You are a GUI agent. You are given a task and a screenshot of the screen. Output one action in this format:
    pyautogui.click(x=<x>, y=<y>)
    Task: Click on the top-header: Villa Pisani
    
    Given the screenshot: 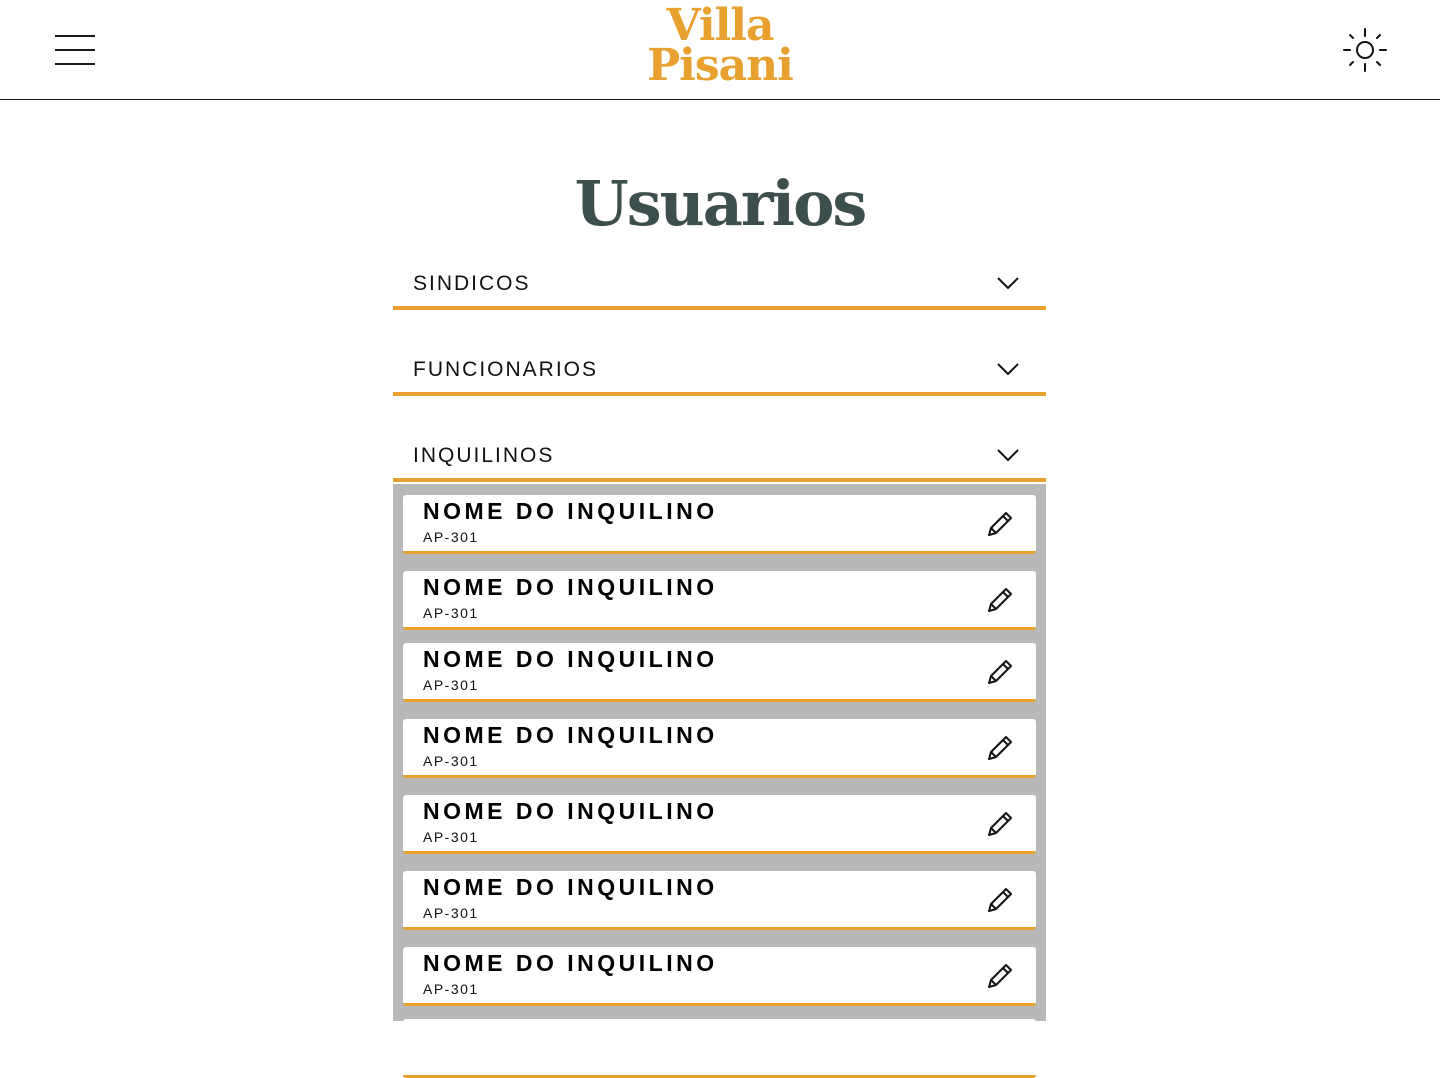 What is the action you would take?
    pyautogui.click(x=720, y=50)
    